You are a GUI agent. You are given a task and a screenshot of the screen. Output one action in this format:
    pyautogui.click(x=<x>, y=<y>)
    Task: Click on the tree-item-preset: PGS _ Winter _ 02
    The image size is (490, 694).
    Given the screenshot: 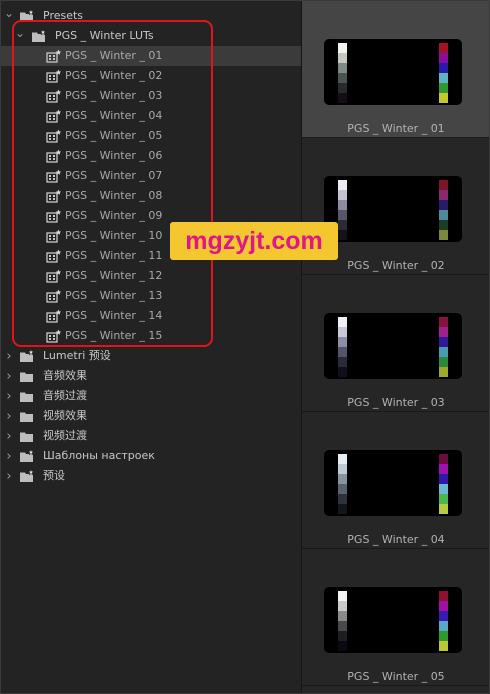 What is the action you would take?
    pyautogui.click(x=151, y=76)
    